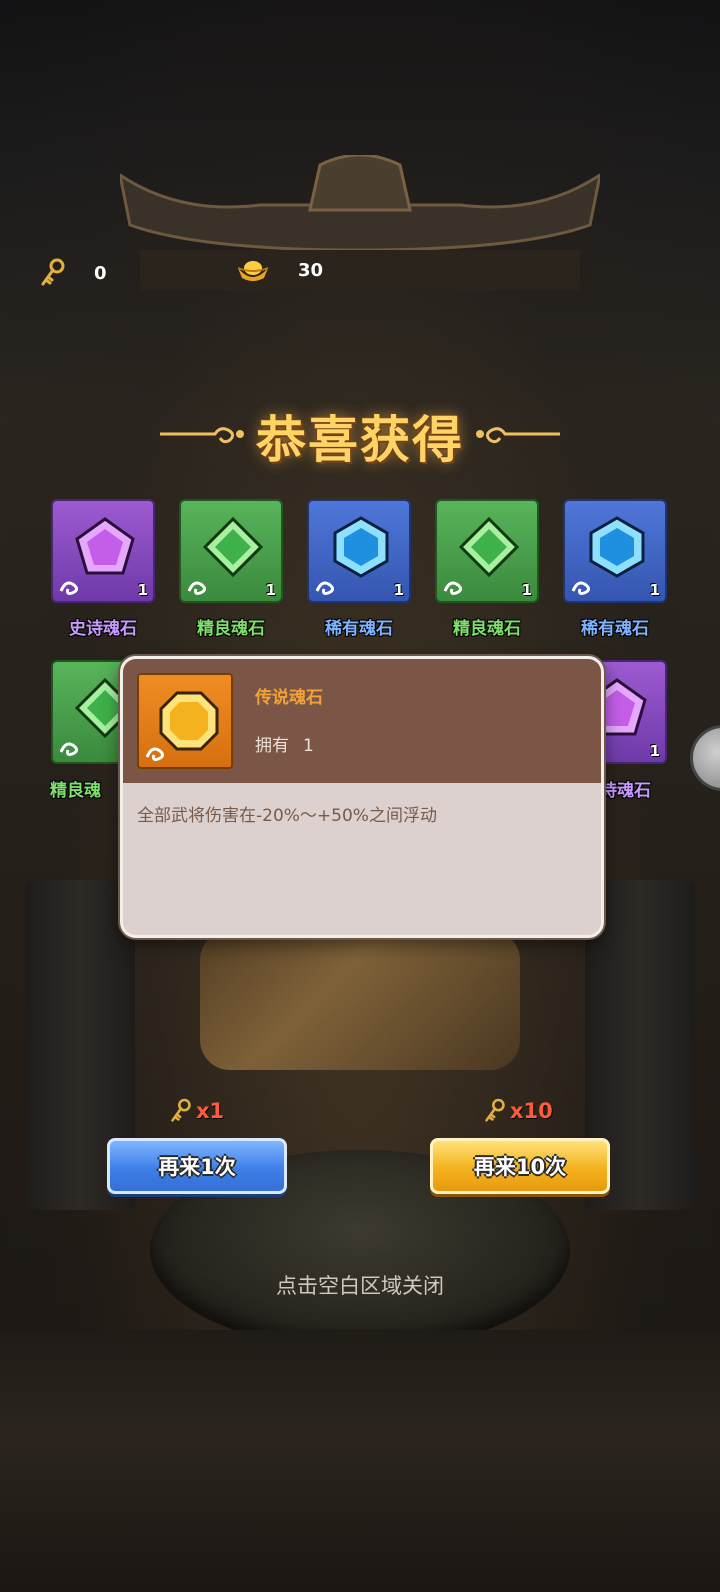  I want to click on ten-draw-cost: x10, so click(518, 1111).